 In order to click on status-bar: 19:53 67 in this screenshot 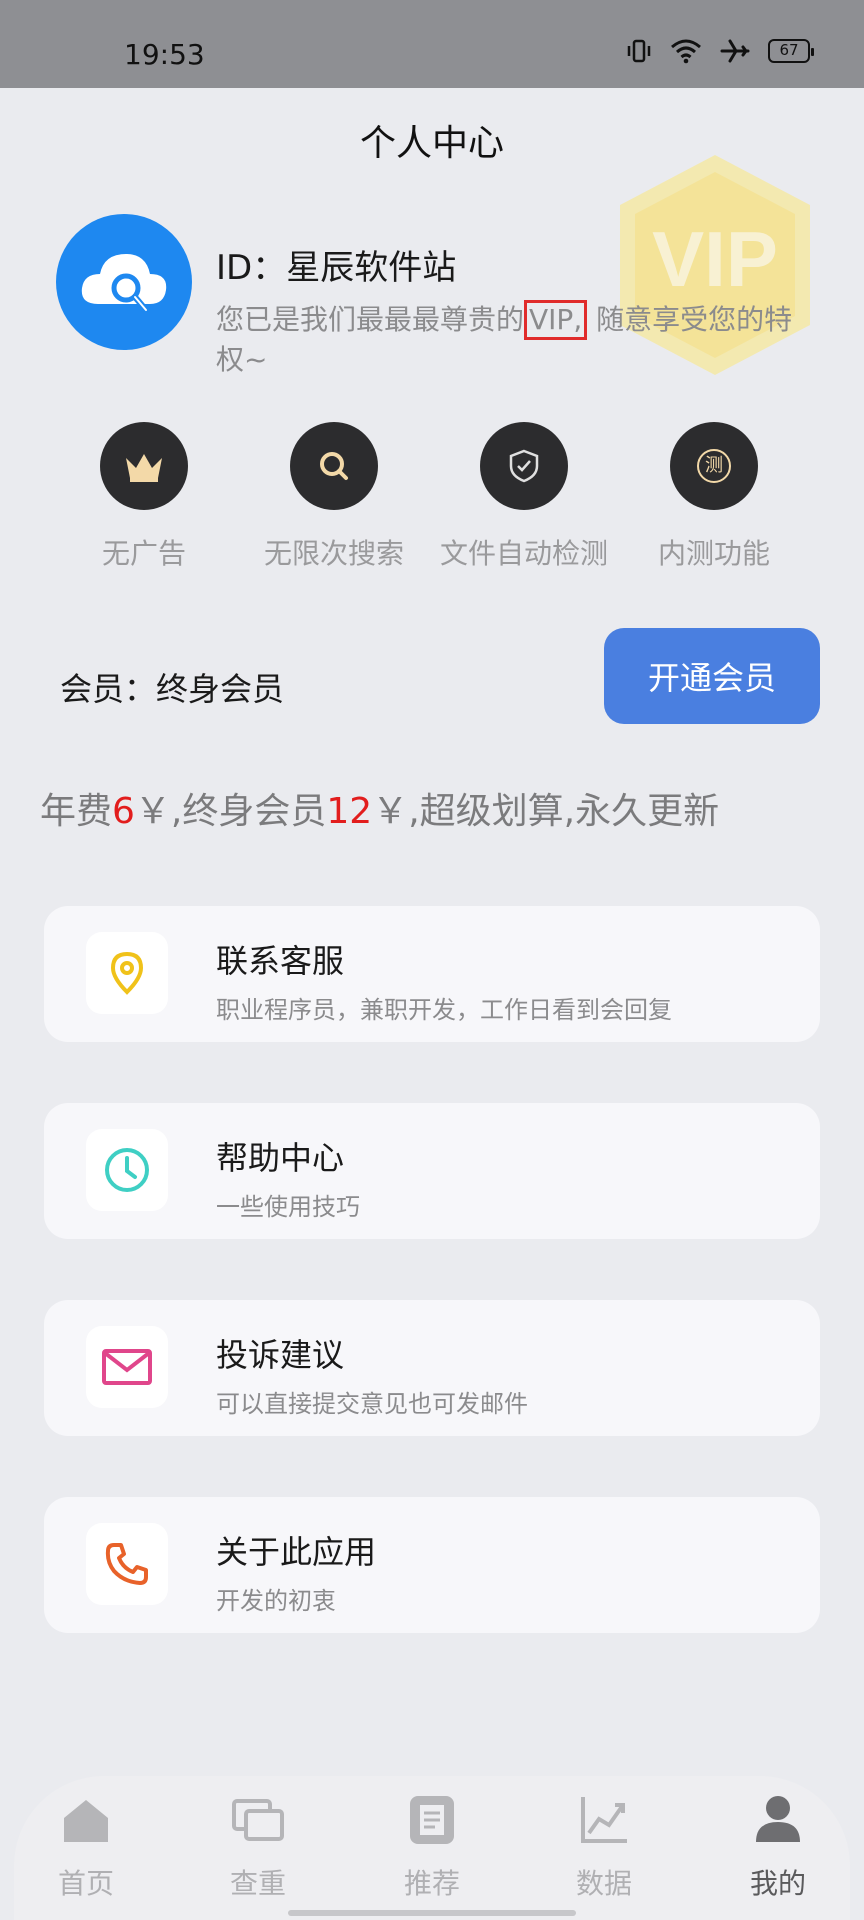, I will do `click(432, 44)`.